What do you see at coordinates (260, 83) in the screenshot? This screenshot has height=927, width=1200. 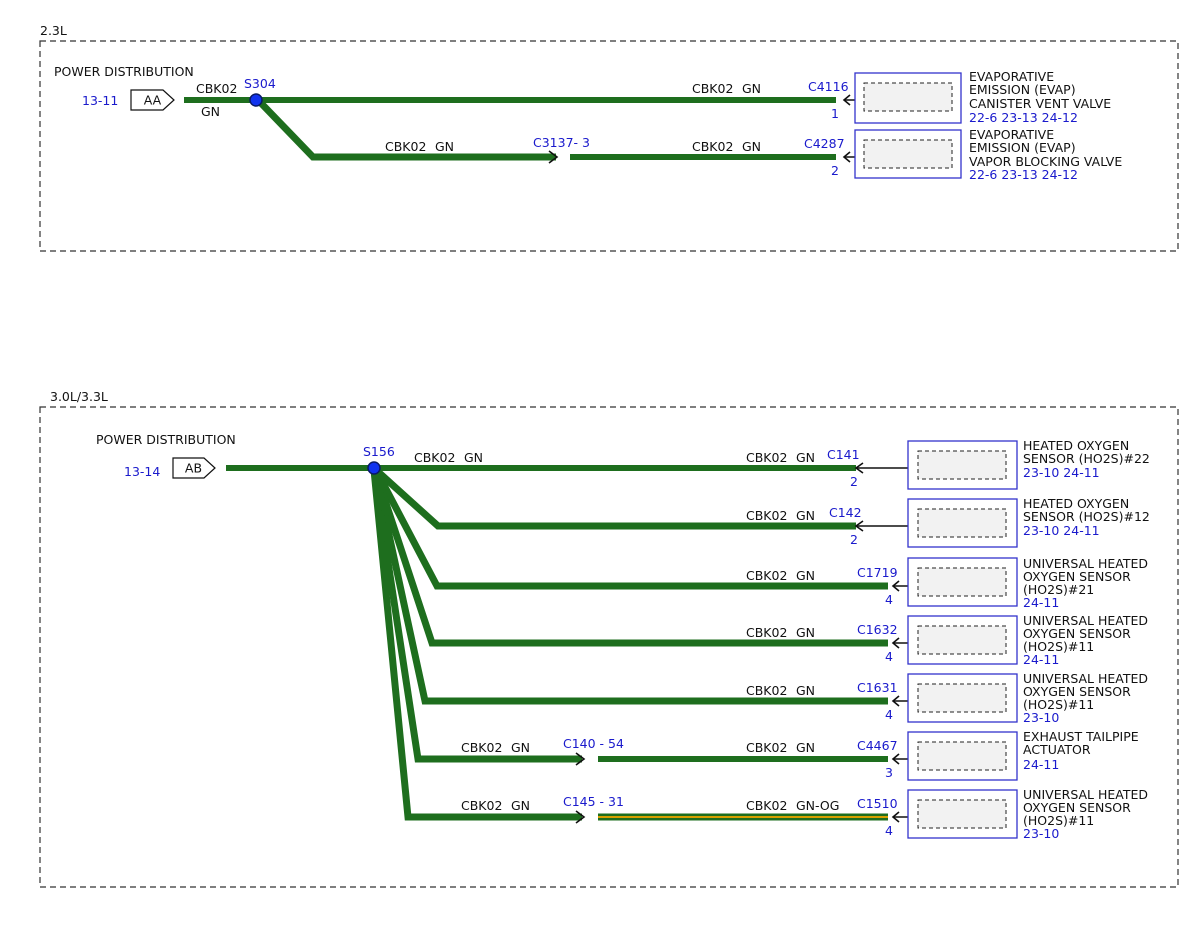 I see `splice-label: S304` at bounding box center [260, 83].